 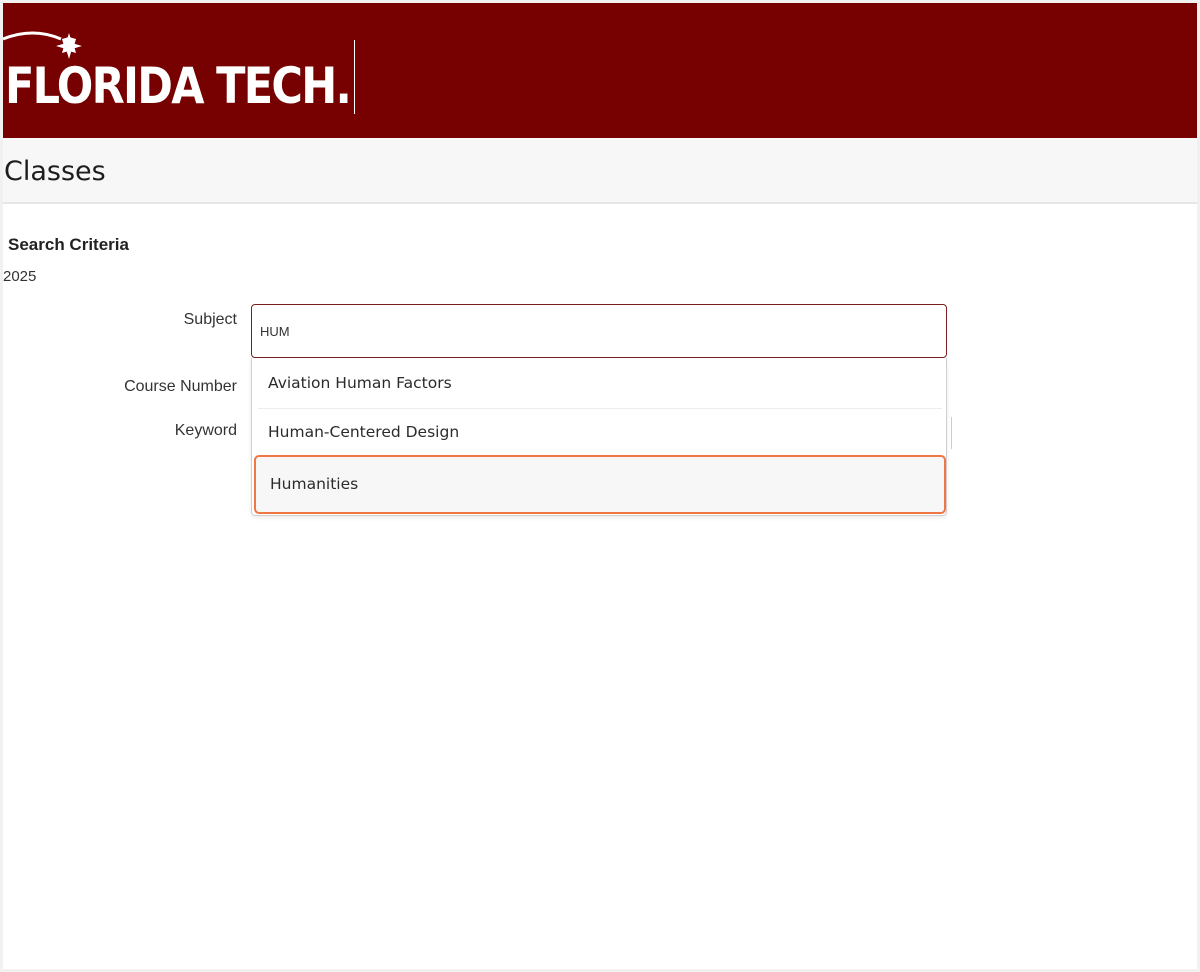 I want to click on dropdown-option: Human-Centered Design, so click(x=600, y=432).